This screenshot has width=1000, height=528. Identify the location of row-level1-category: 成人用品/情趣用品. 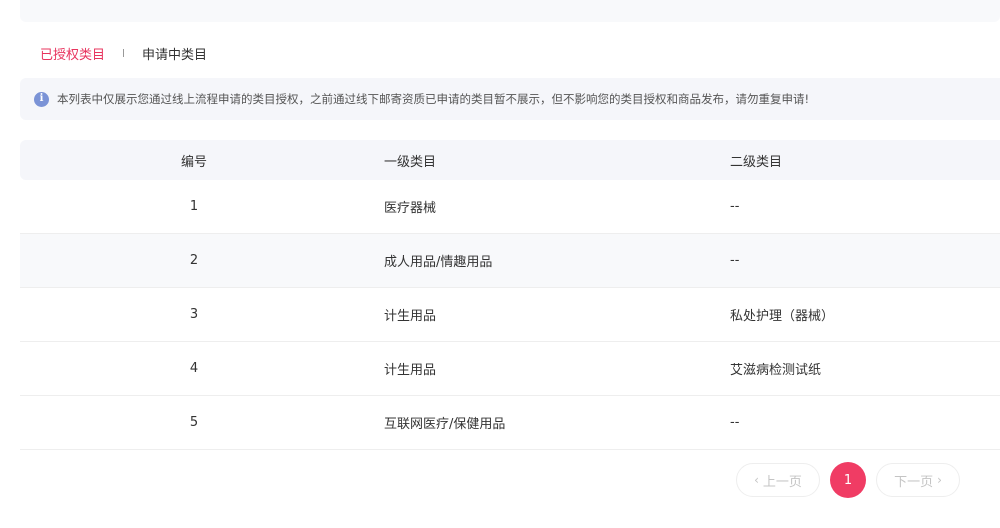
(438, 262).